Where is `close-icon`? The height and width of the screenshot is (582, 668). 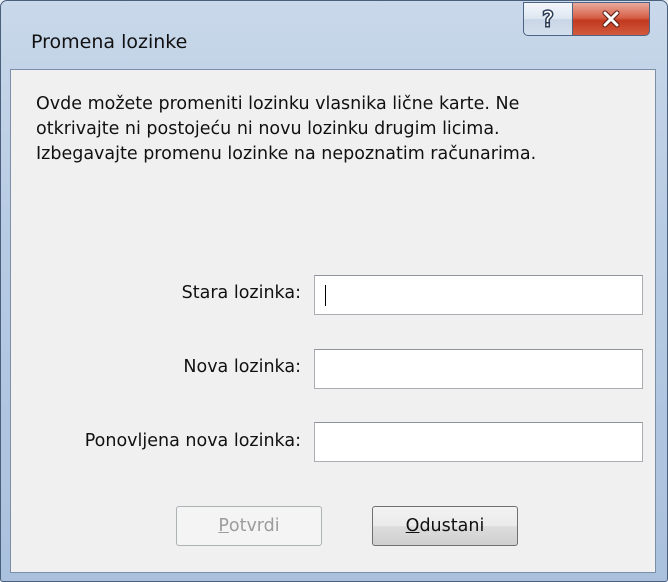
close-icon is located at coordinates (611, 19).